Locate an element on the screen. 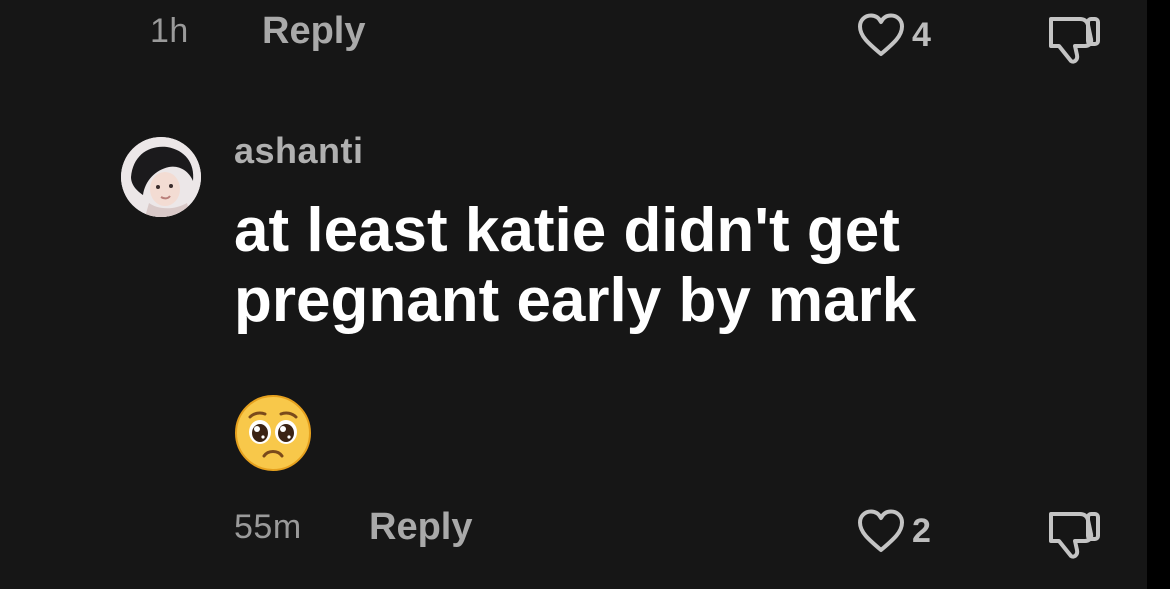 This screenshot has height=589, width=1170. avatar is located at coordinates (161, 177).